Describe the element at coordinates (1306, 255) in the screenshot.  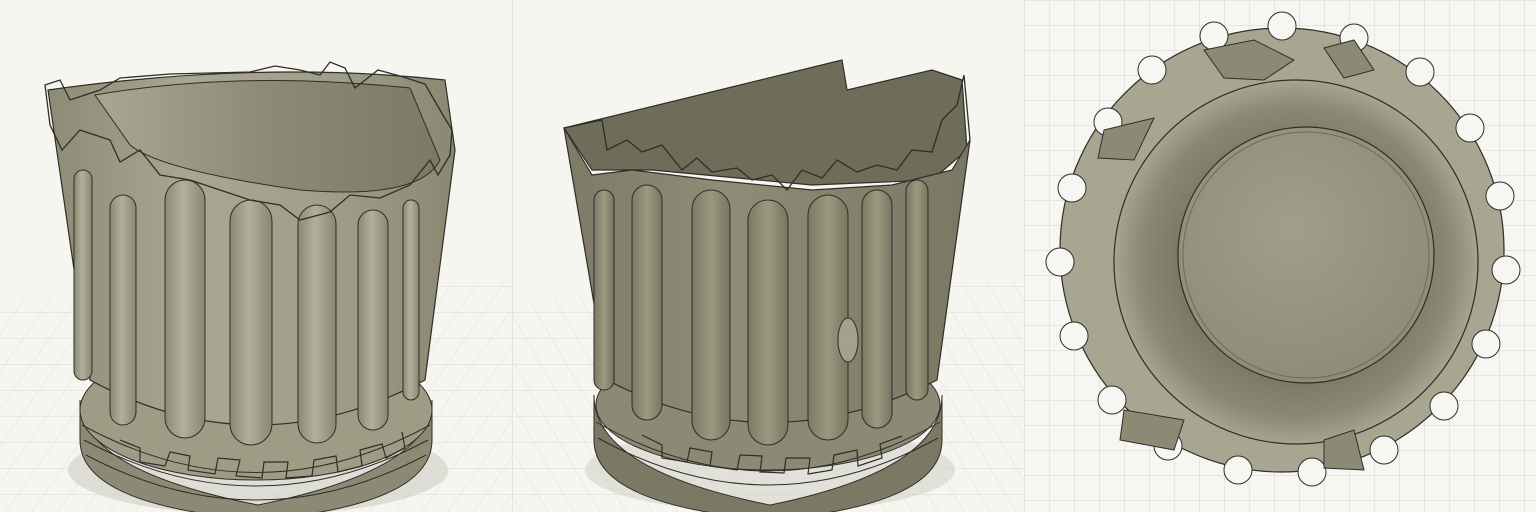
I see `pot-floor` at that location.